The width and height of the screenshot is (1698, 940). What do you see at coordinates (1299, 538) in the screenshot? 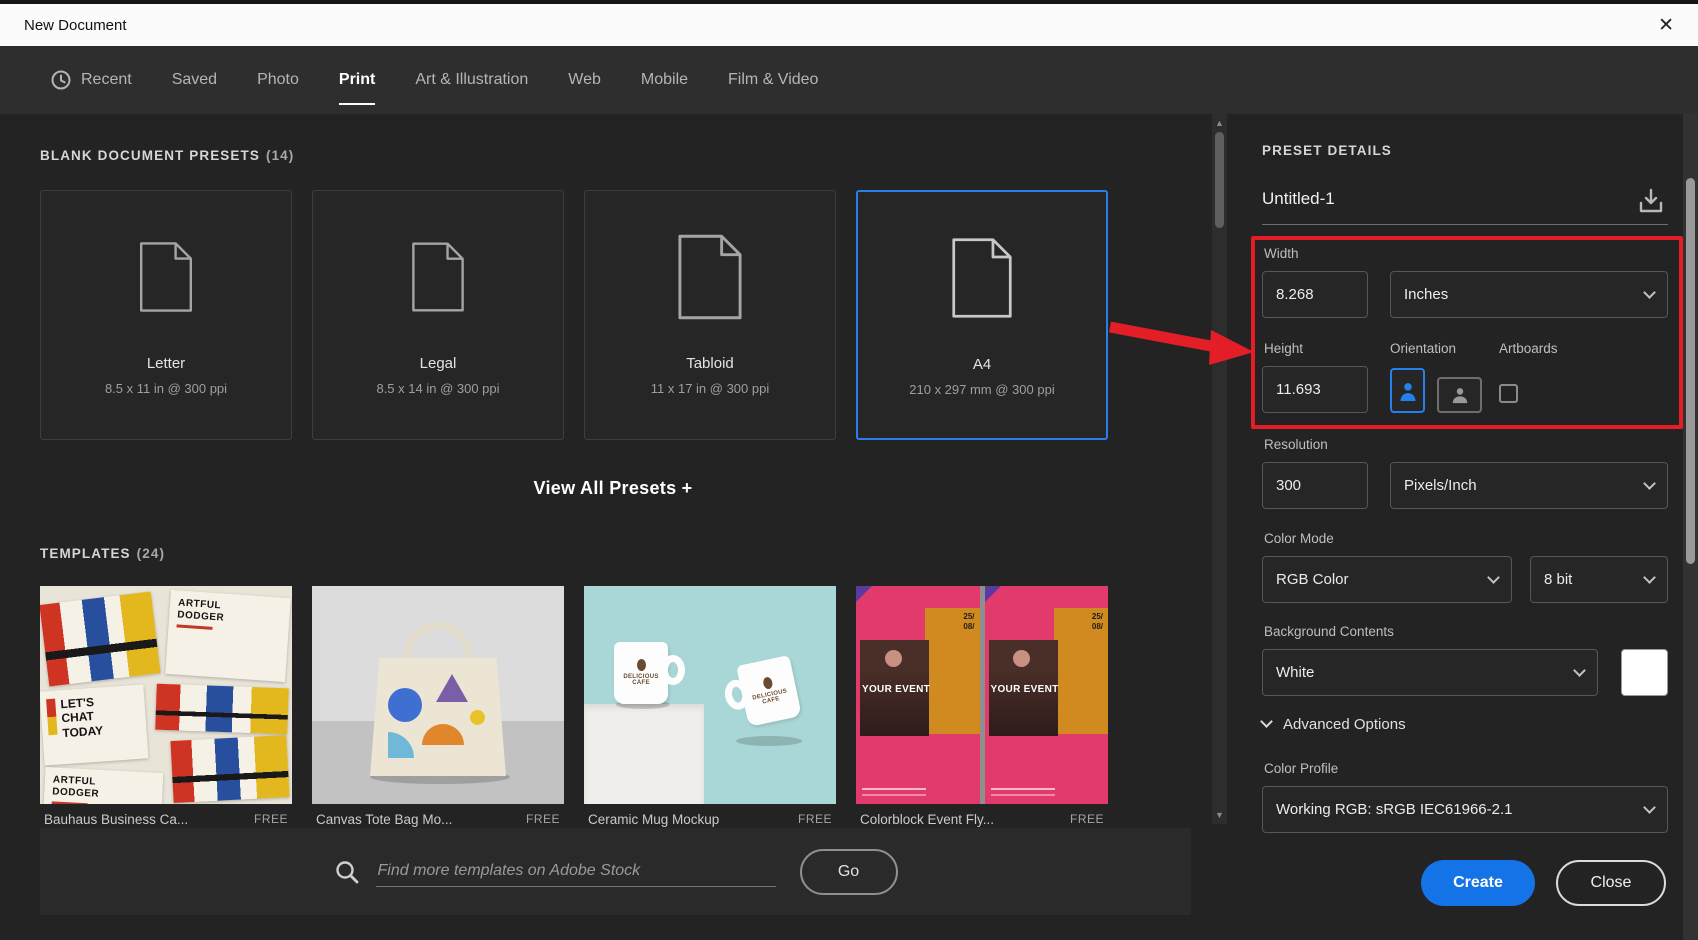
I see `color-mode-label: Color Mode` at bounding box center [1299, 538].